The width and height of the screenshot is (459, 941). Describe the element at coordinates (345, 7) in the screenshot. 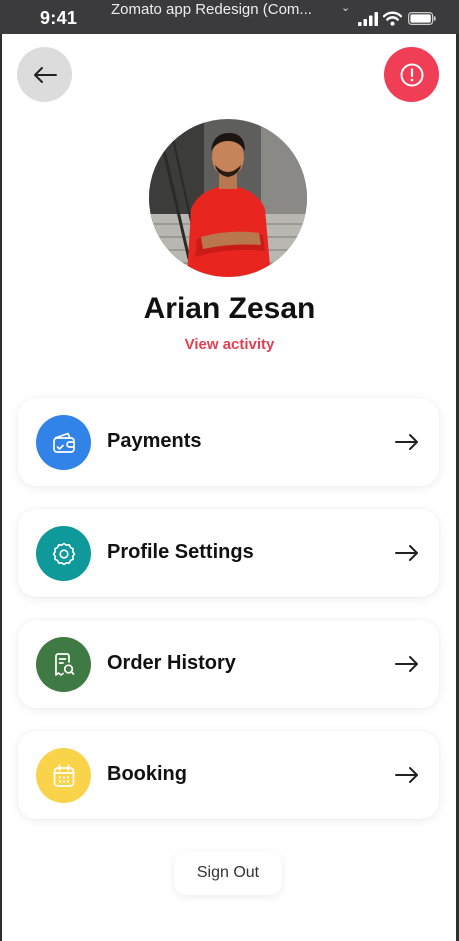

I see `chevron-down-icon: ⌄` at that location.